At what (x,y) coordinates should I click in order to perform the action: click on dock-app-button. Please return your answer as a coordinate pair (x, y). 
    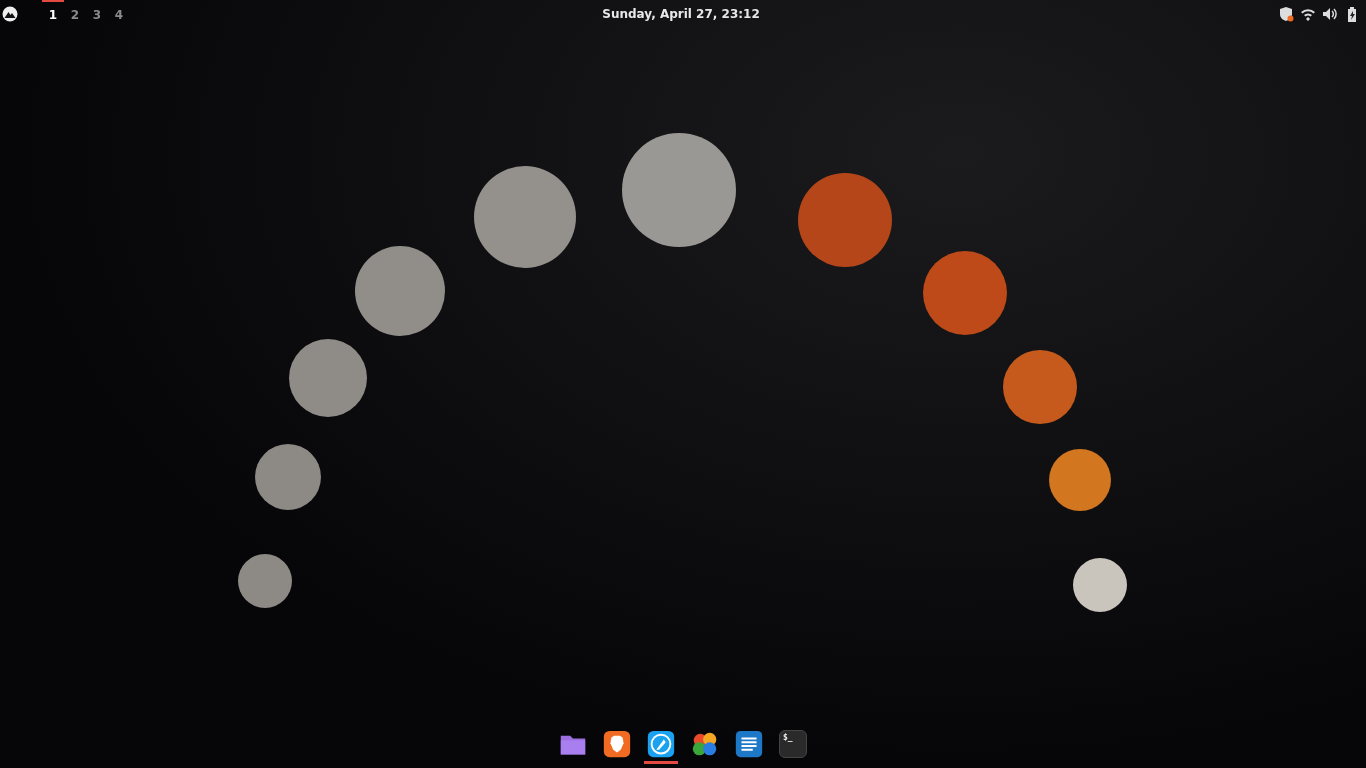
    Looking at the image, I should click on (661, 747).